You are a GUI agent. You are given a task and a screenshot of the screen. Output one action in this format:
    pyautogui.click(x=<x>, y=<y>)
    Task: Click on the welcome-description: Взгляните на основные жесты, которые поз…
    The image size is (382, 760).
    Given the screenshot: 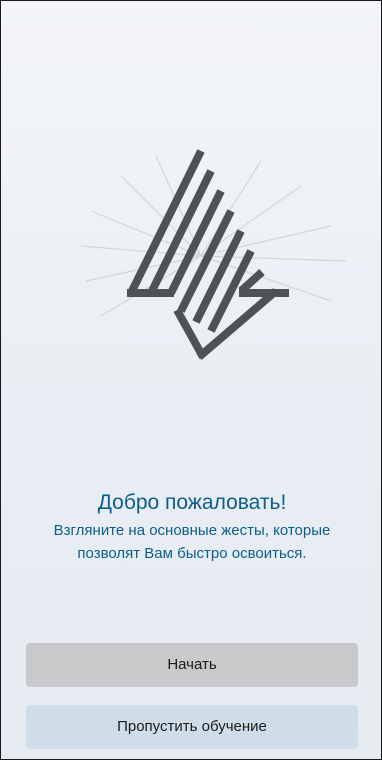 What is the action you would take?
    pyautogui.click(x=192, y=542)
    